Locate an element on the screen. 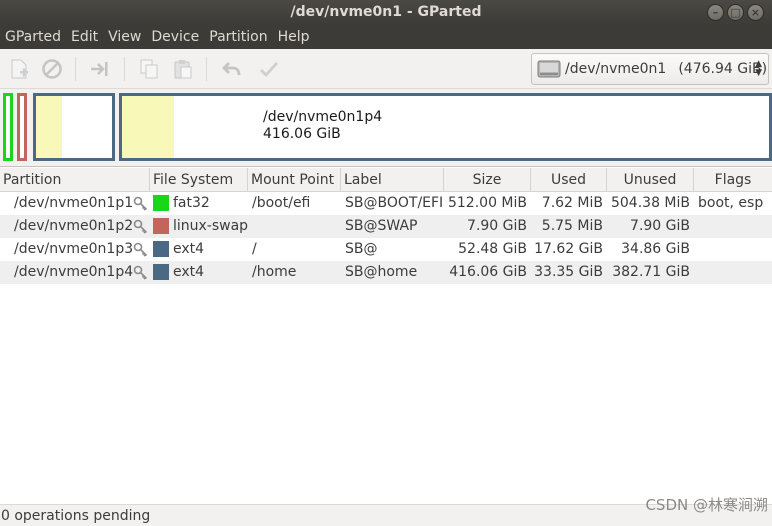 The image size is (772, 526). partition-map-label: /dev/nvme0n1p4 416.06 GiB is located at coordinates (322, 126).